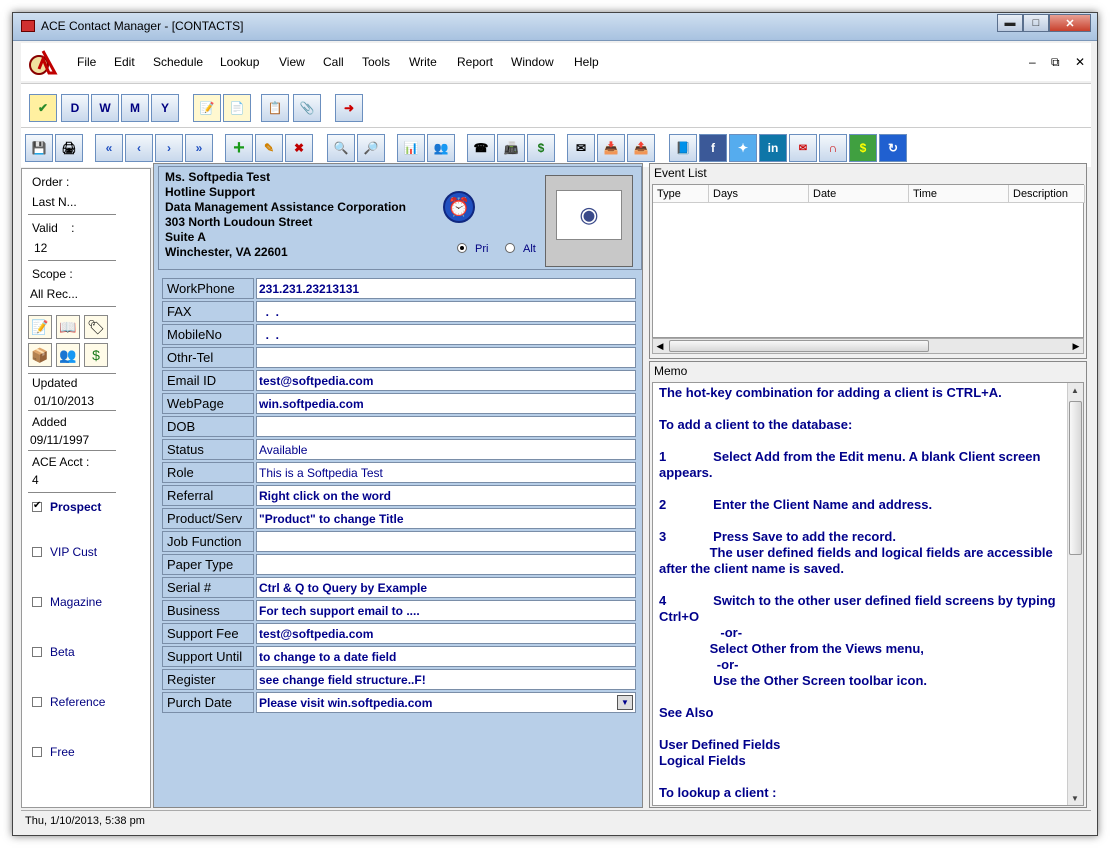  Describe the element at coordinates (803, 148) in the screenshot. I see `gmail-icon: ✉` at that location.